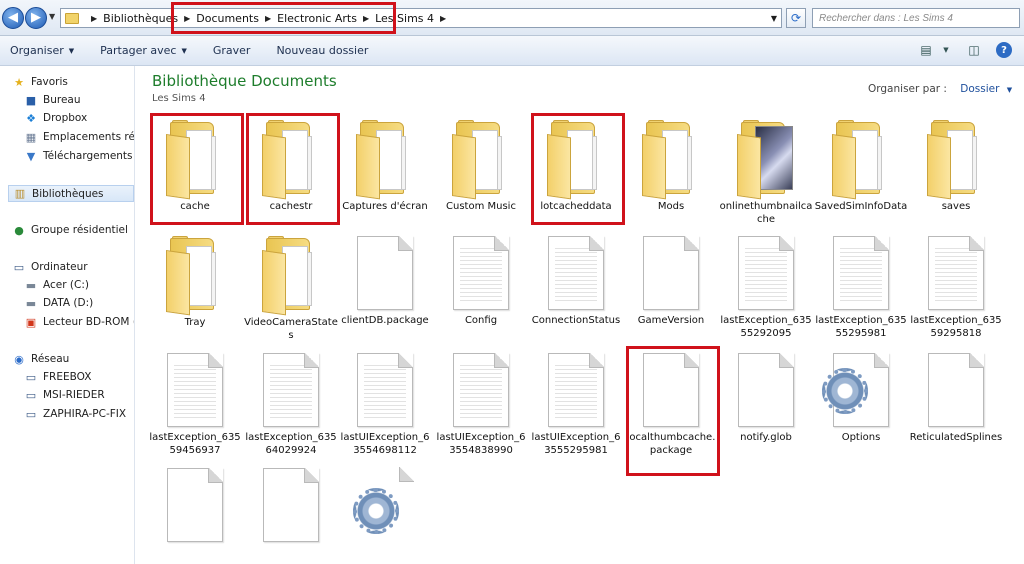 Image resolution: width=1024 pixels, height=564 pixels. I want to click on folder-item: Custom Music, so click(481, 166).